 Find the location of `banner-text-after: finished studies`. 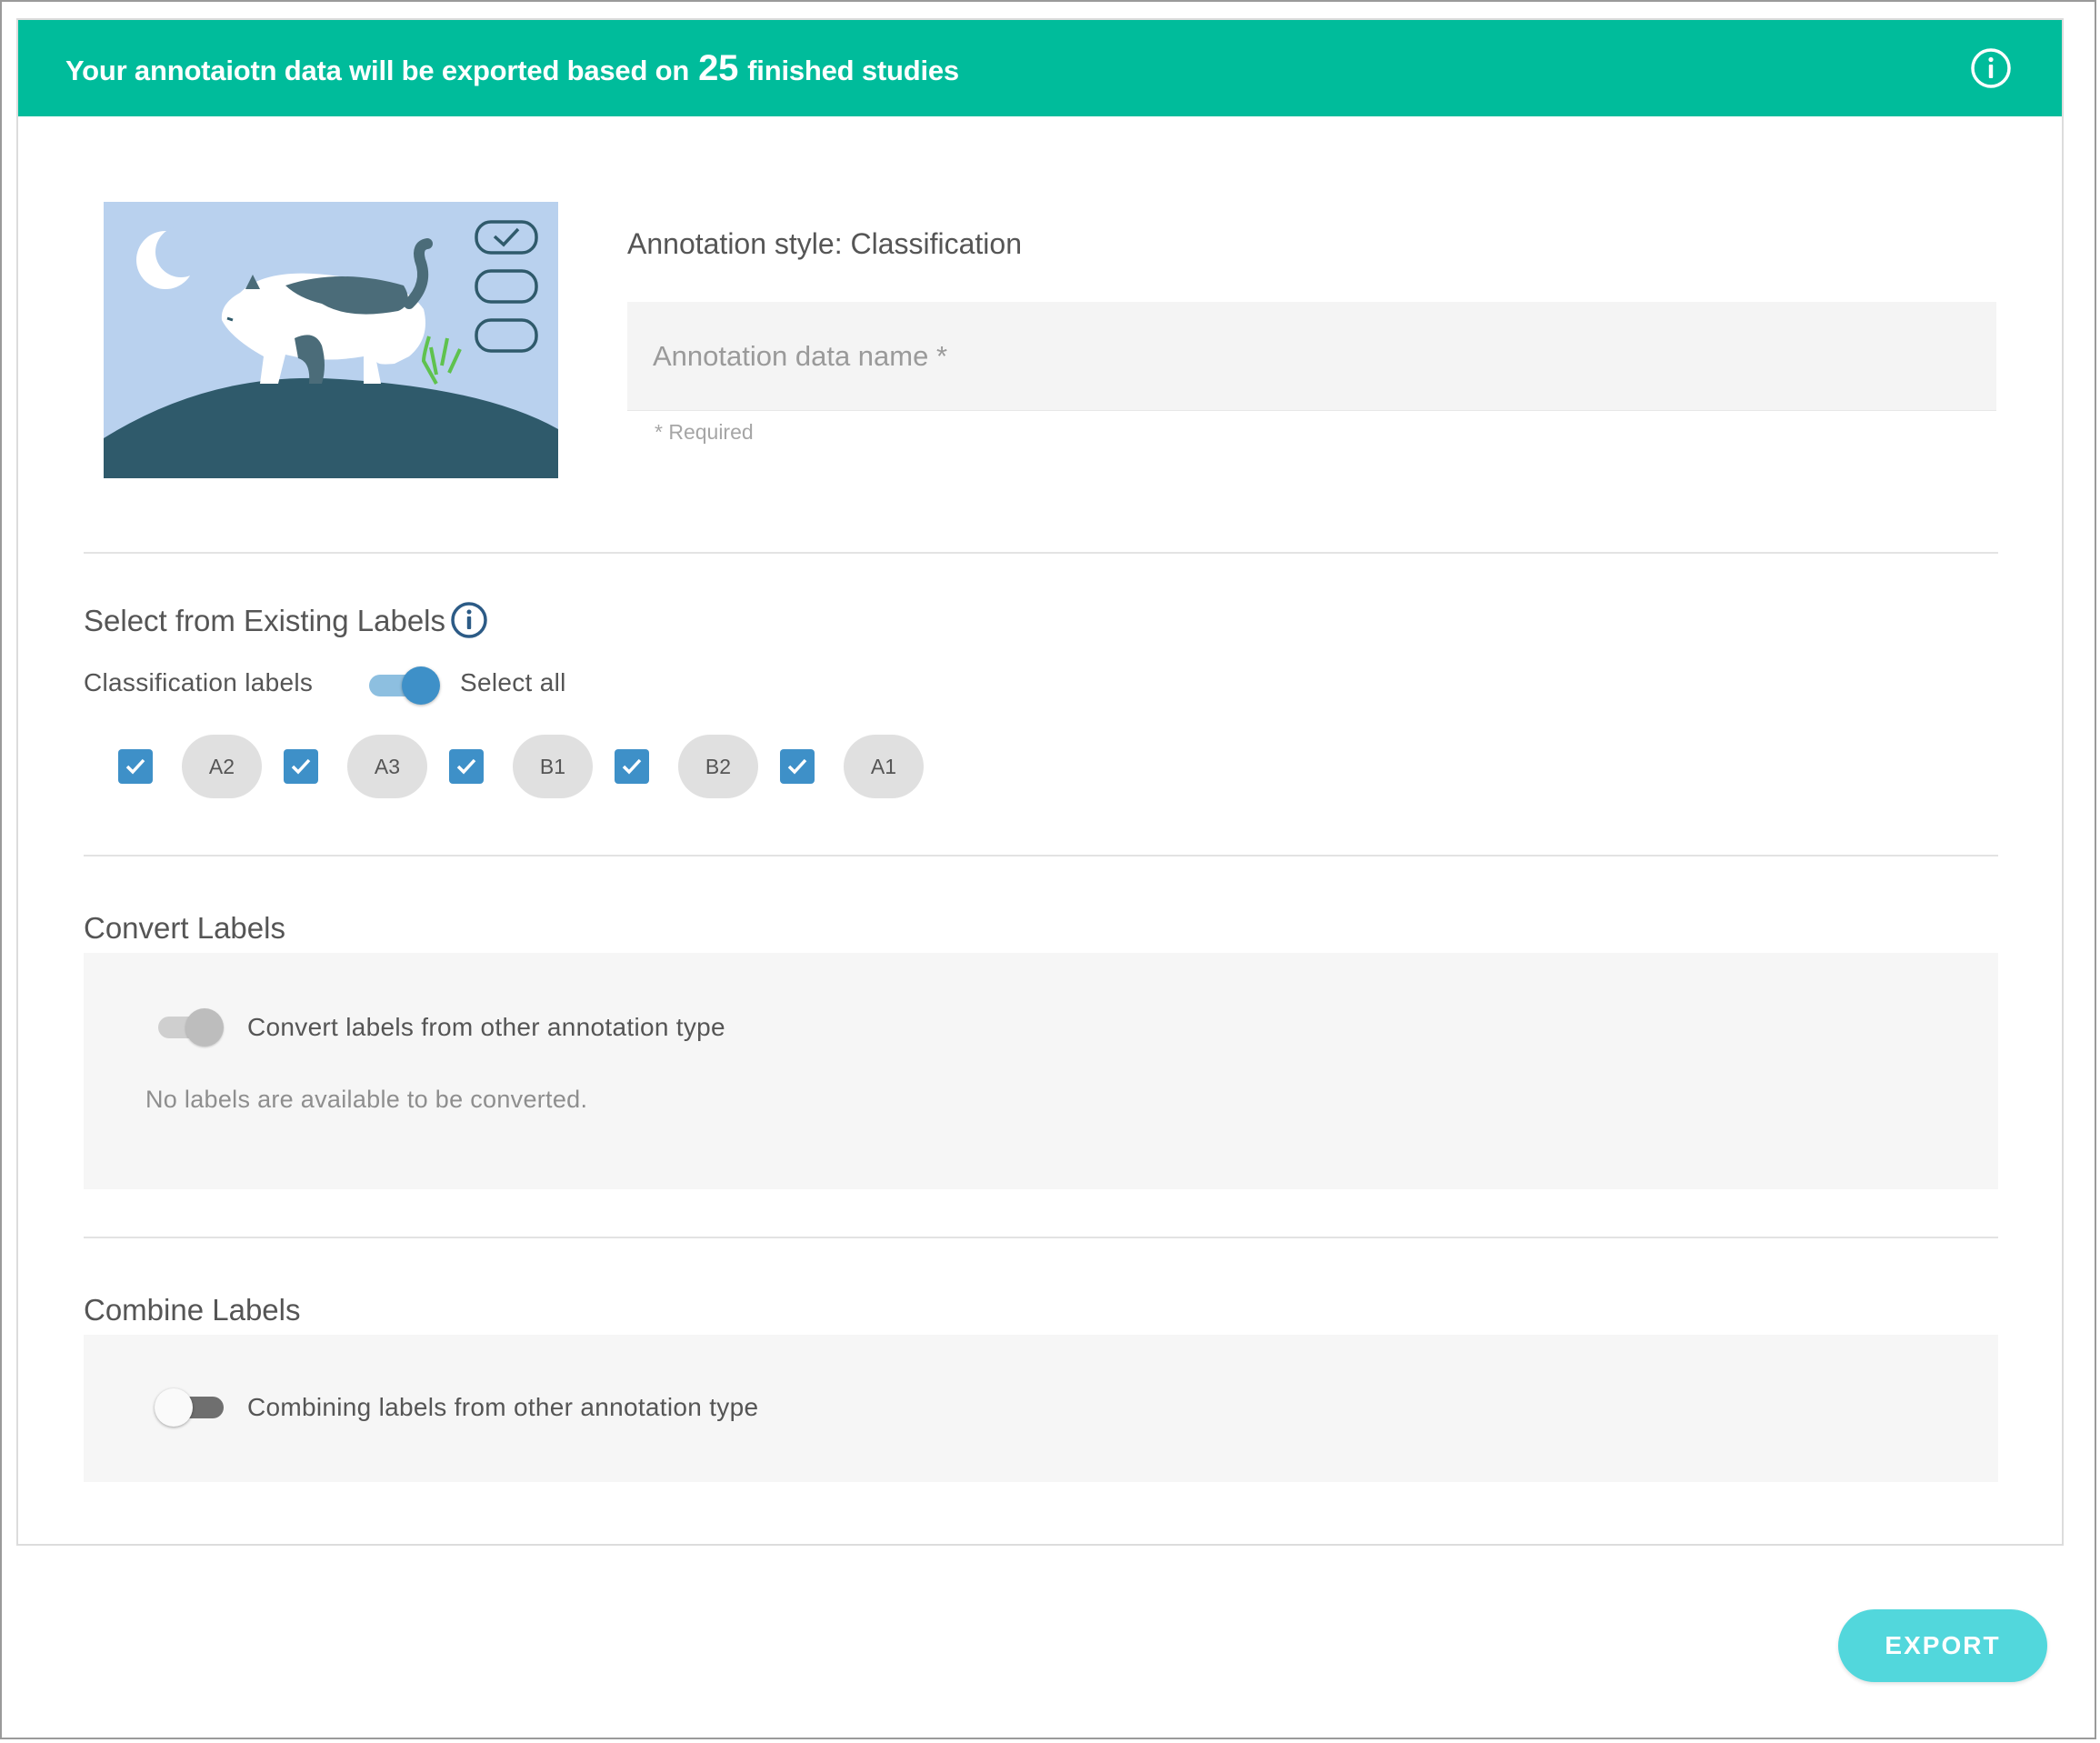

banner-text-after: finished studies is located at coordinates (853, 70).